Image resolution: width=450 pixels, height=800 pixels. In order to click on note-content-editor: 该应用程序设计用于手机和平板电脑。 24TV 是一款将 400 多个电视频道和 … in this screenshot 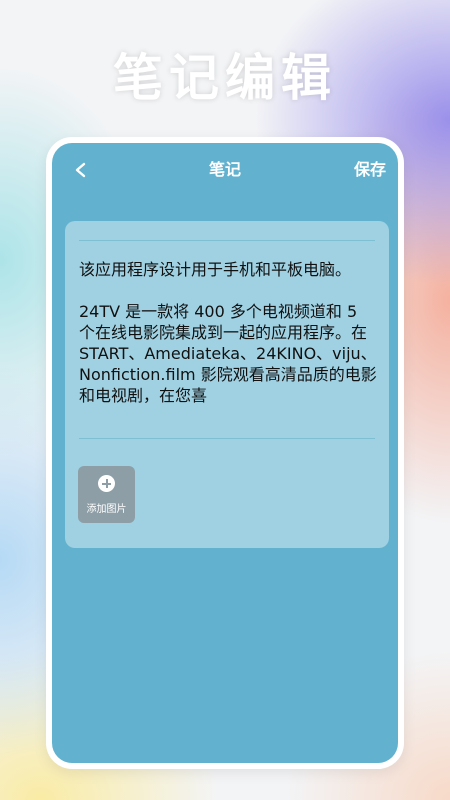, I will do `click(228, 343)`.